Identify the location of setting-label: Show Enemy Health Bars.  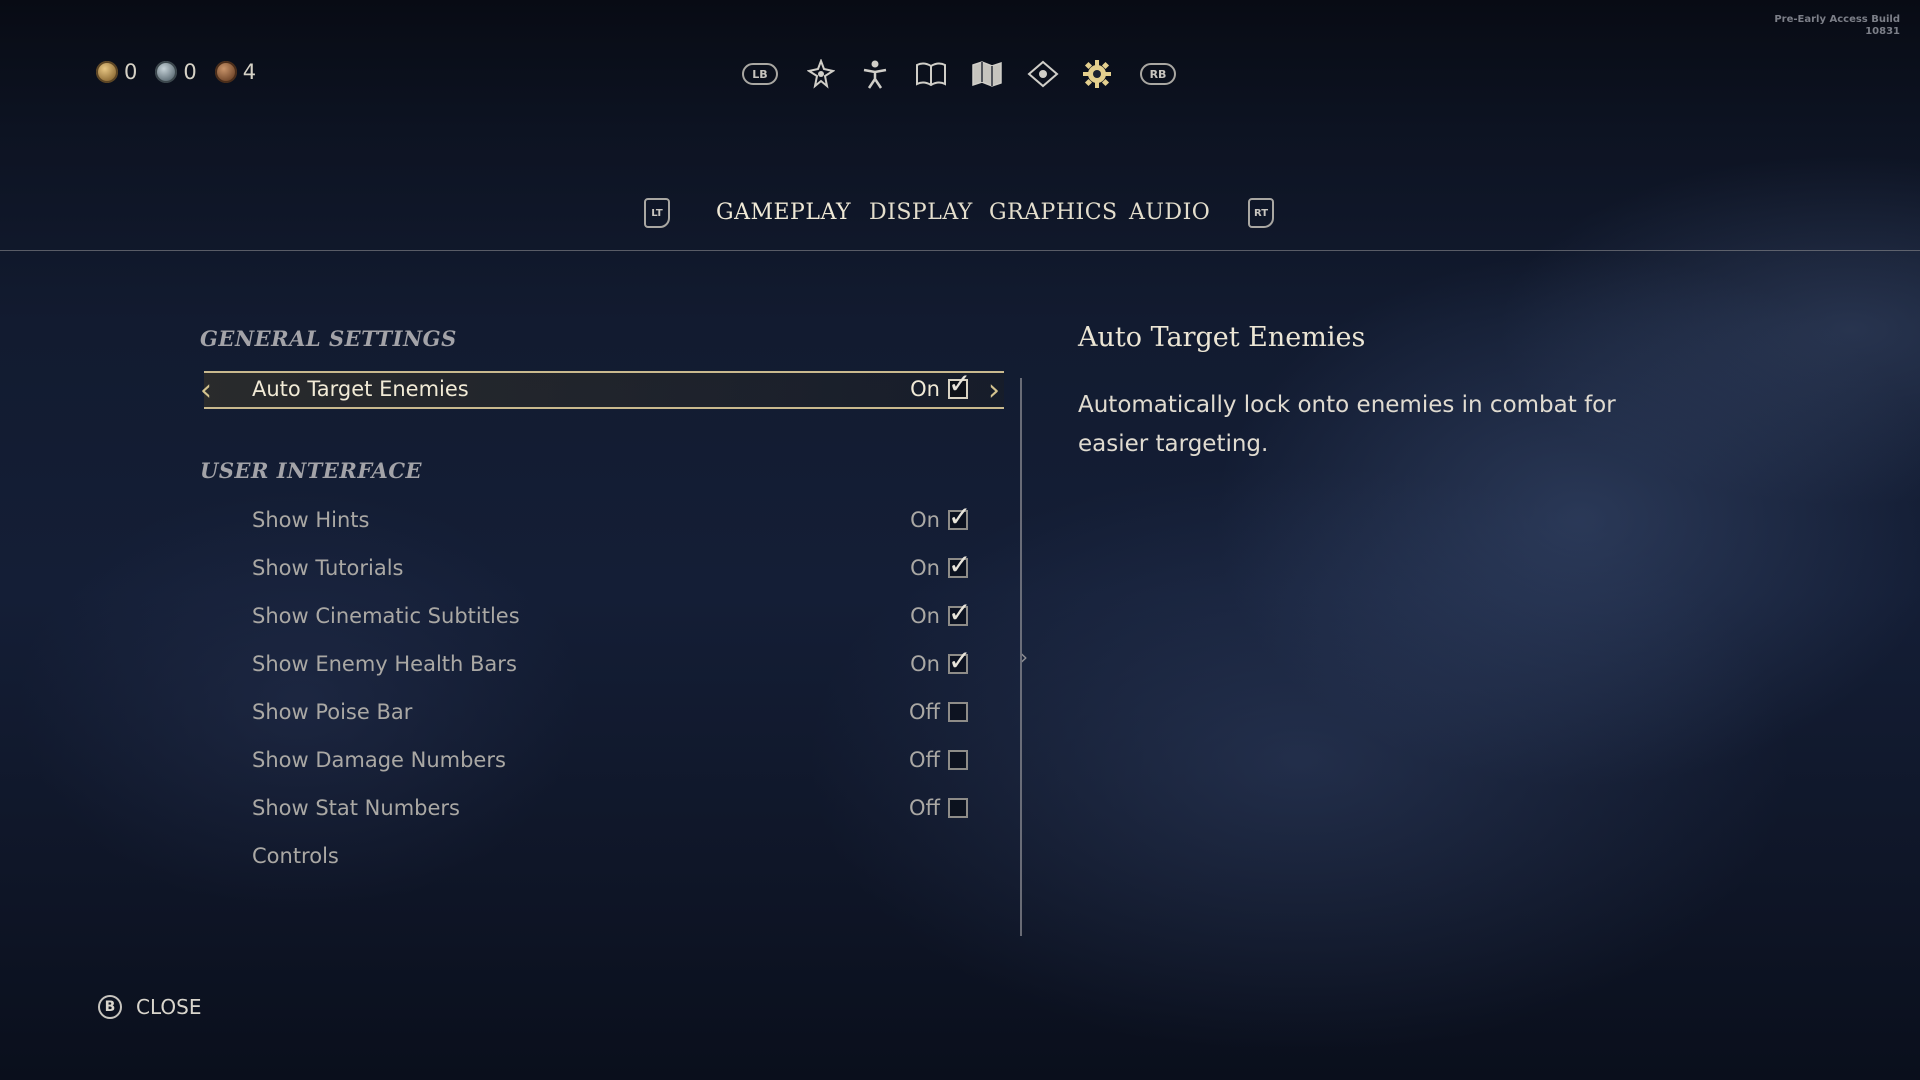
(384, 664).